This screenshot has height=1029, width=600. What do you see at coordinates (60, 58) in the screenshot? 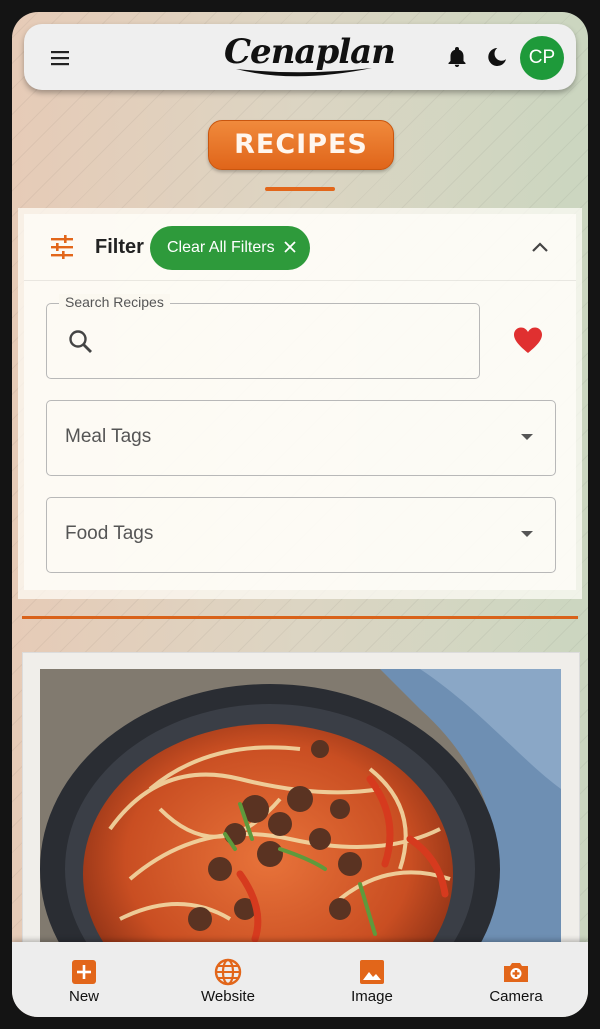
I see `menu-icon` at bounding box center [60, 58].